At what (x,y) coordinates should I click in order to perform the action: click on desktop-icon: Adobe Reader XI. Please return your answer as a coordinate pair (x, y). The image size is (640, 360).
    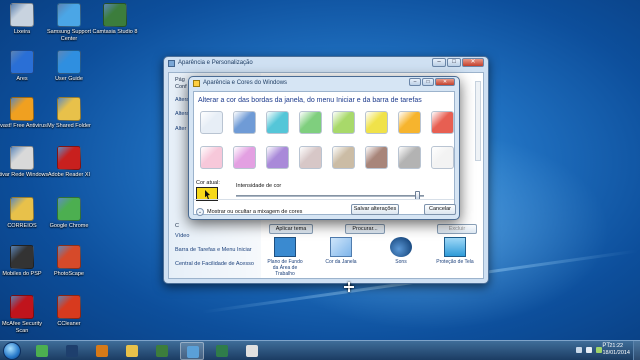
    Looking at the image, I should click on (69, 162).